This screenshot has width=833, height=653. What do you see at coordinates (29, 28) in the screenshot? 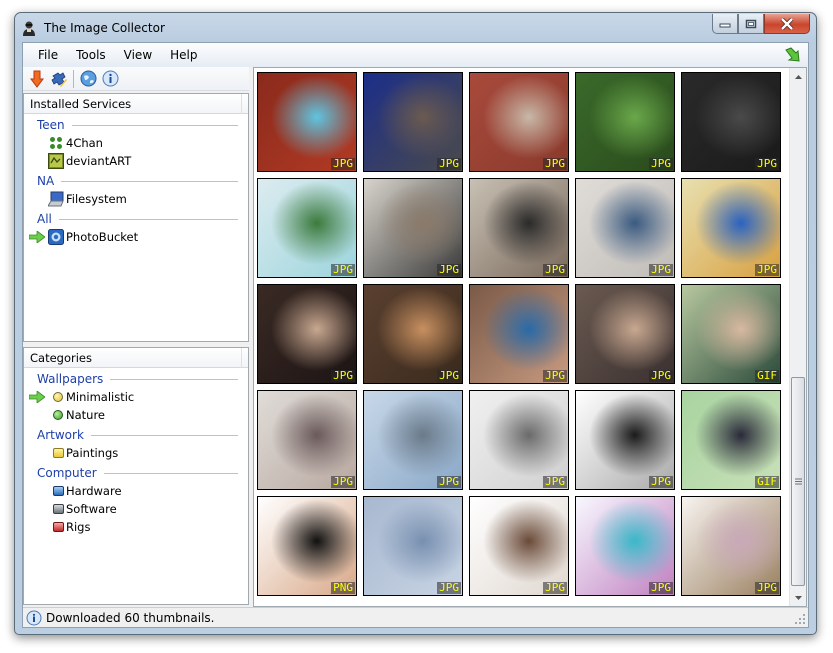
I see `spy-icon` at bounding box center [29, 28].